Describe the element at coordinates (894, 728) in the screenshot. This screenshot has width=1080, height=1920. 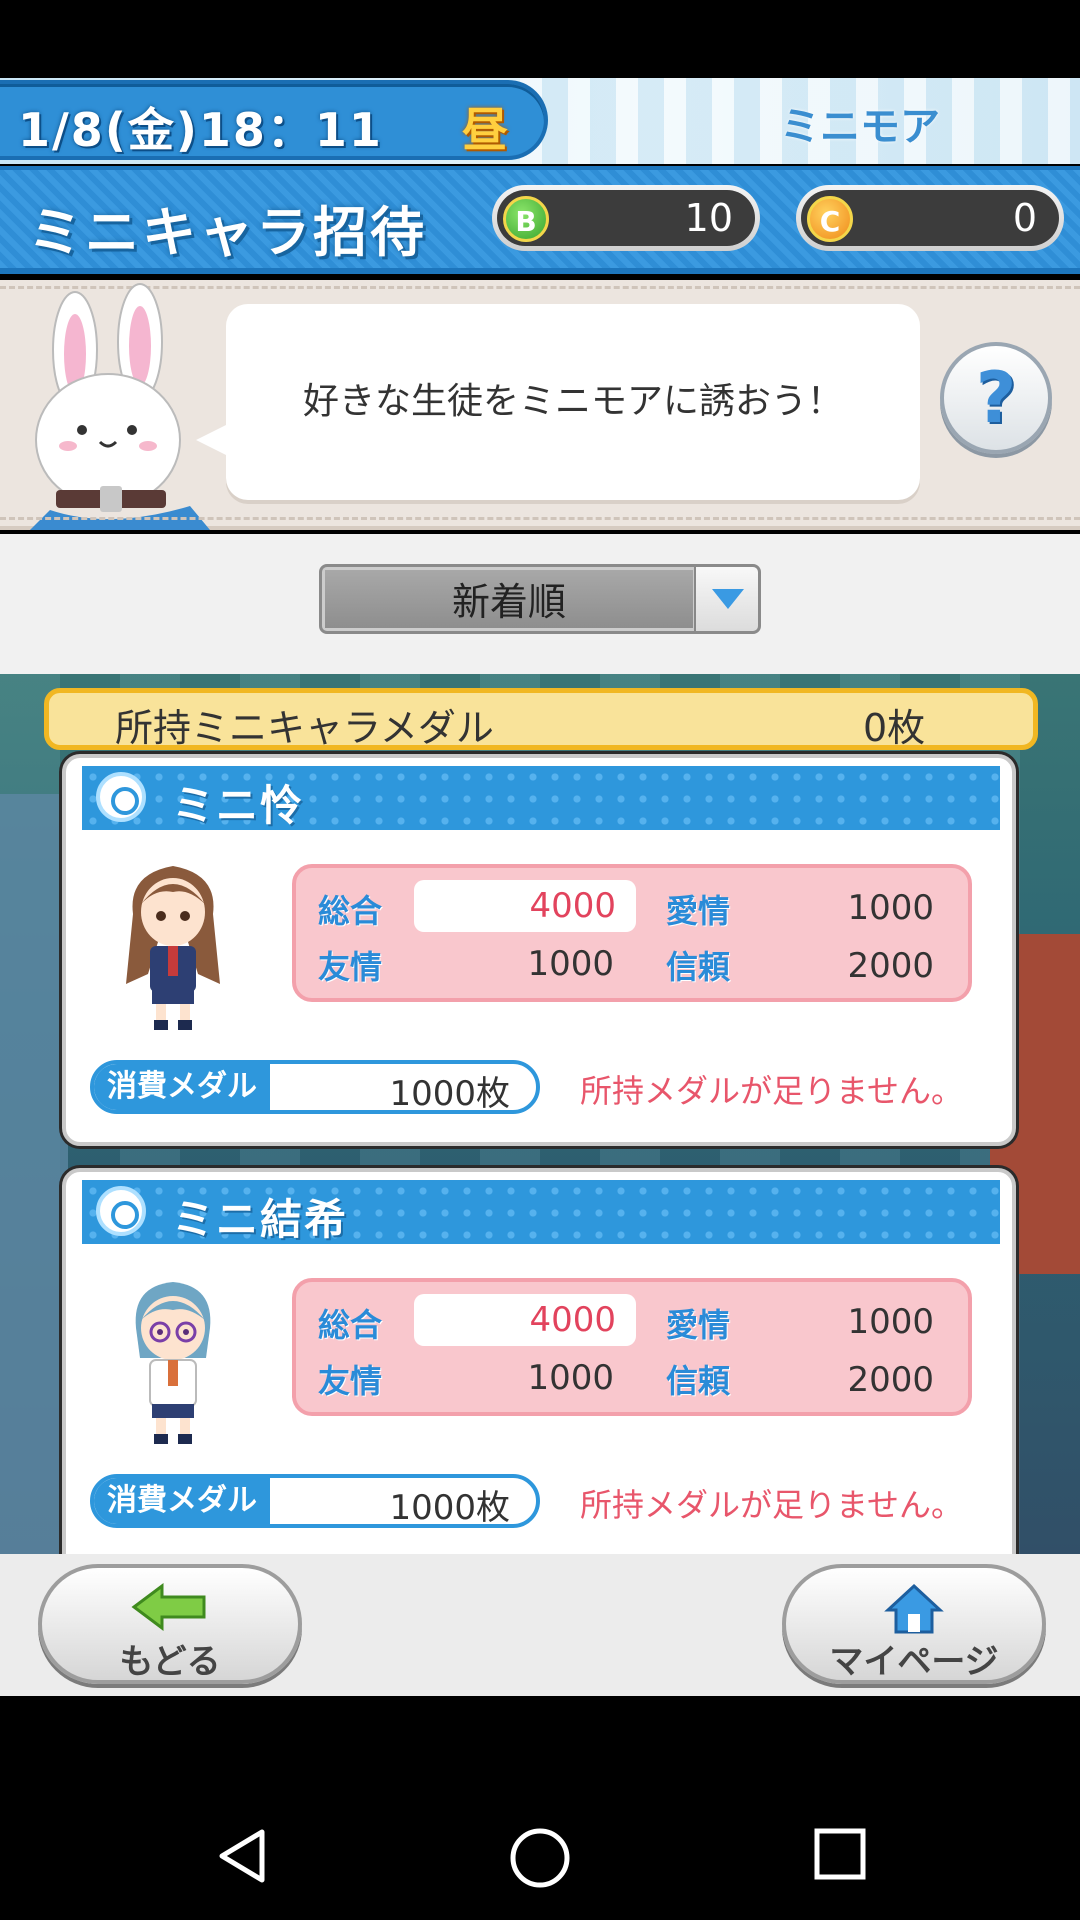
I see `owned-medals-value: 0枚` at that location.